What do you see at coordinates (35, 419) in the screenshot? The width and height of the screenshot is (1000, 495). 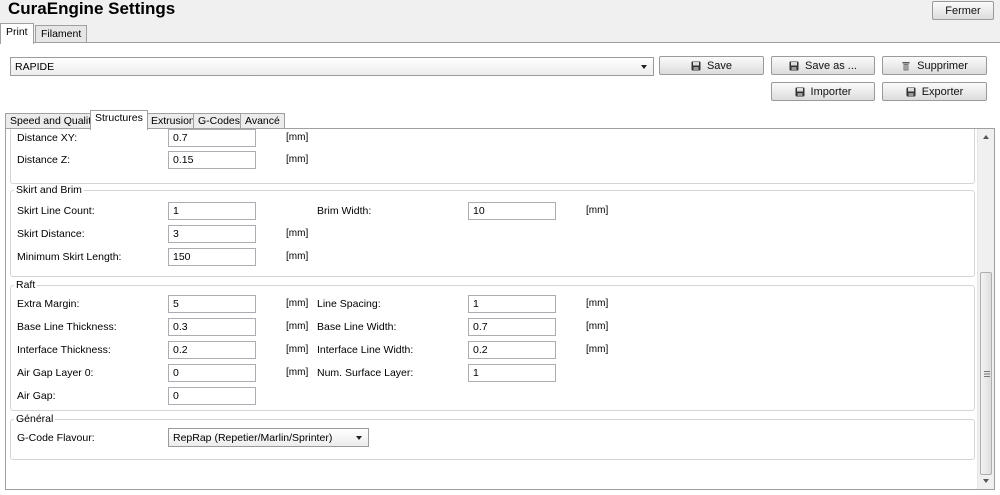 I see `general-title: Général` at bounding box center [35, 419].